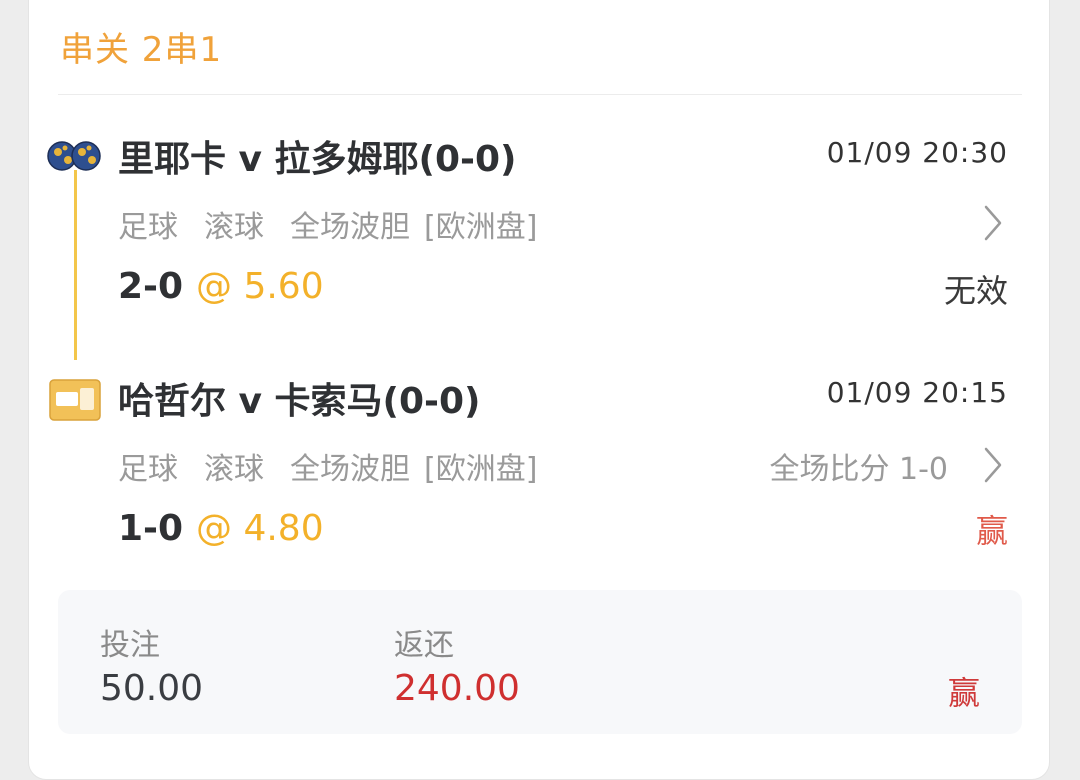  Describe the element at coordinates (141, 50) in the screenshot. I see `parlay-title: 串关 2串1` at that location.